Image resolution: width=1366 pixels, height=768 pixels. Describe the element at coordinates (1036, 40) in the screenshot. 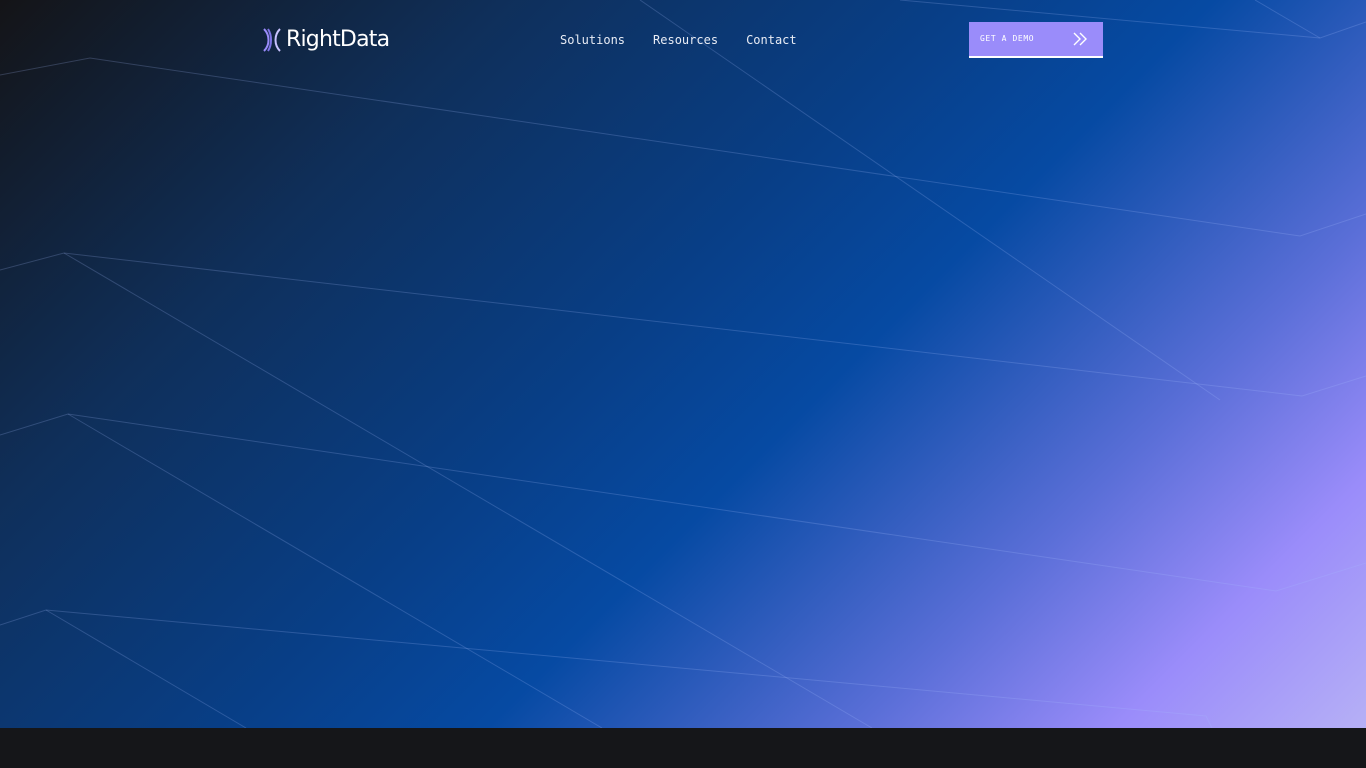

I see `get-demo-button: GET A DEMO` at that location.